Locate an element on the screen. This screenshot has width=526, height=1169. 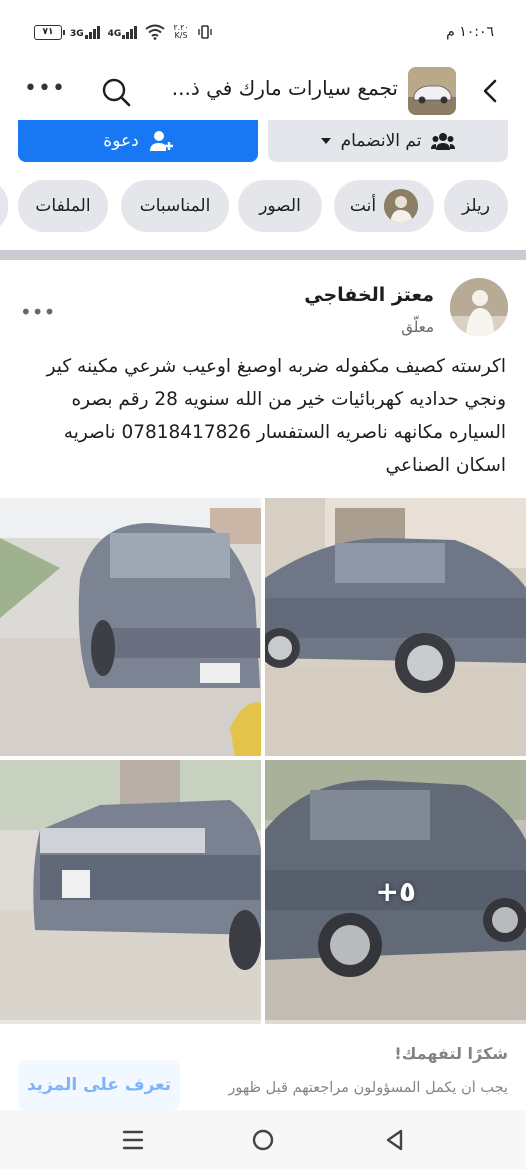
tab-label: الصور is located at coordinates (280, 206).